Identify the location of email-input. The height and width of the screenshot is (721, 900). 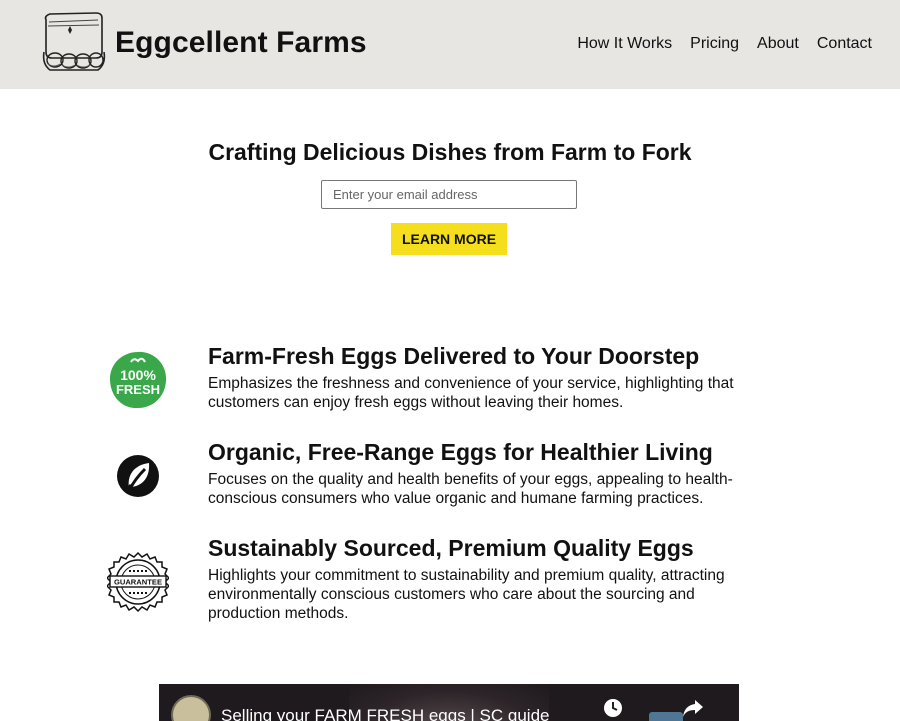
(449, 194).